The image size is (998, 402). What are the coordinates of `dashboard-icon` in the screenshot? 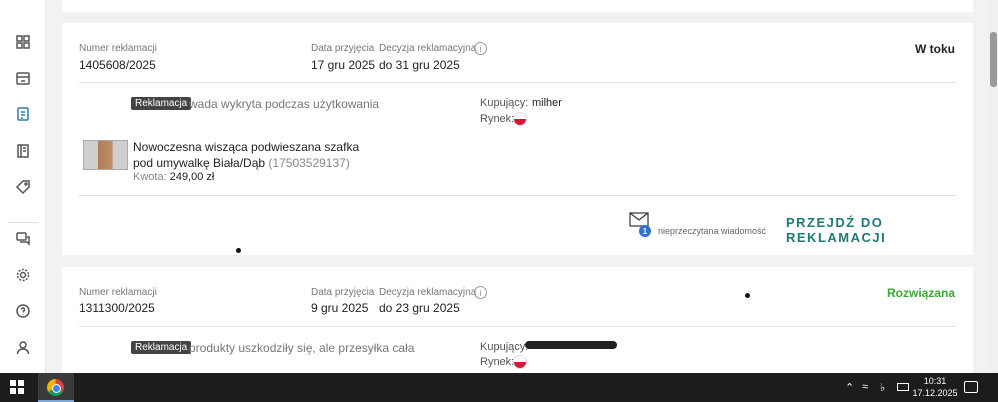 It's located at (23, 42).